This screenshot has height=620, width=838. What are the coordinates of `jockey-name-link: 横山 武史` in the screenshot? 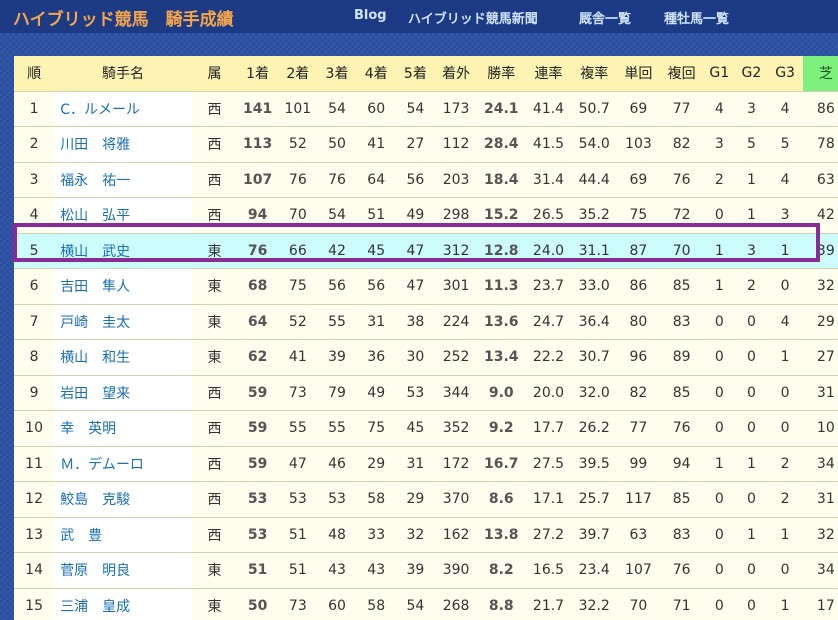 It's located at (123, 251).